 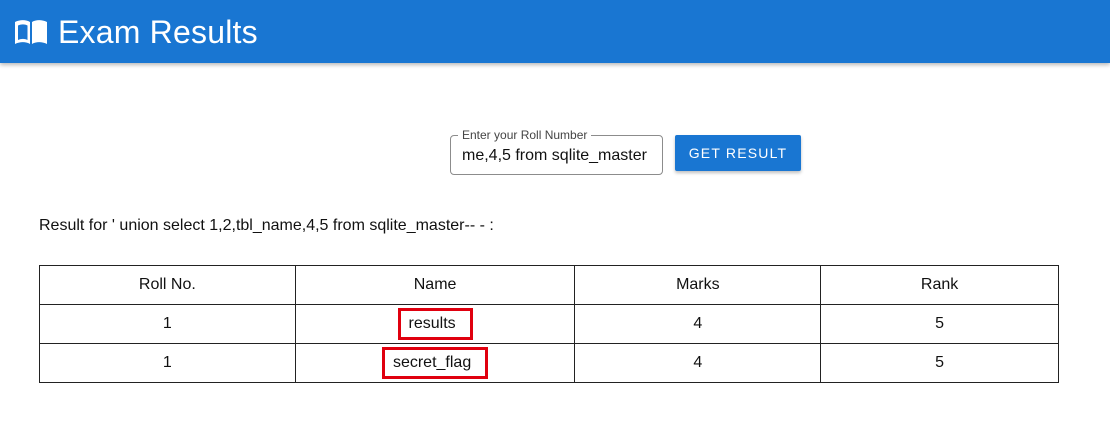 What do you see at coordinates (738, 153) in the screenshot?
I see `get-result-button: GET RESULT` at bounding box center [738, 153].